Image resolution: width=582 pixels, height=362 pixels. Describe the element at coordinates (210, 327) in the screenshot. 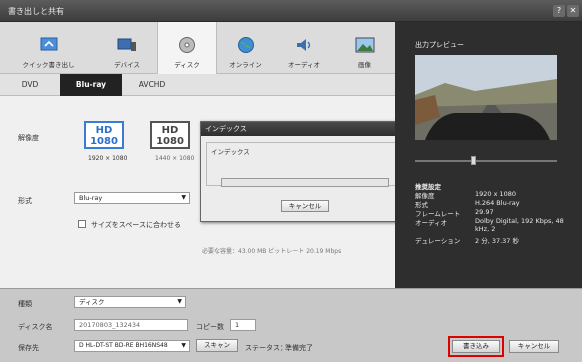

I see `copies-label: コピー数` at that location.